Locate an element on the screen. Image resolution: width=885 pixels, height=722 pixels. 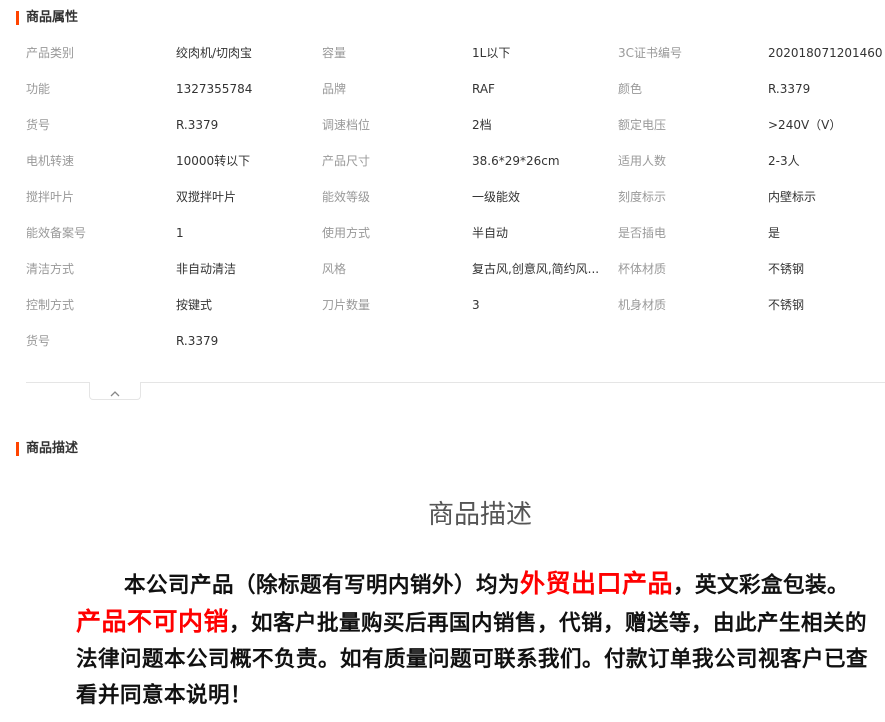
attribute-row: 控制方式 按键式 刀片数量 3 机身材质 不锈钢 is located at coordinates (442, 305).